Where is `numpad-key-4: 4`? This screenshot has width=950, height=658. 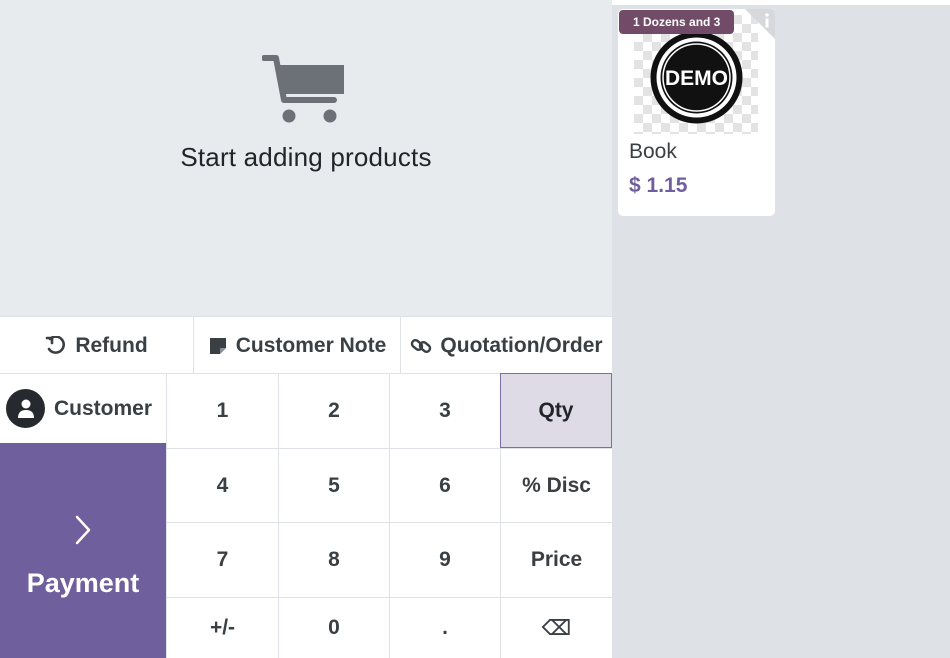
numpad-key-4: 4 is located at coordinates (222, 485).